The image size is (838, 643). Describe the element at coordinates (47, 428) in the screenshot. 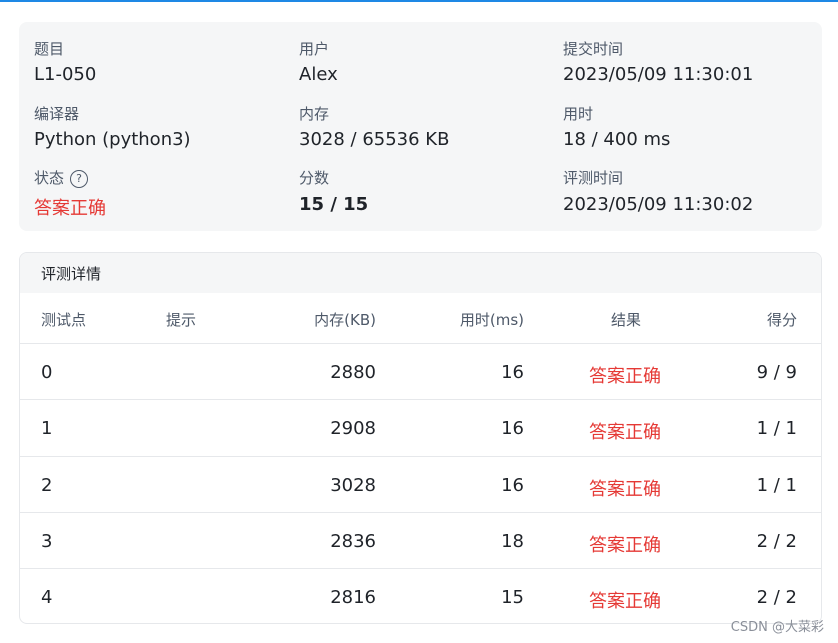

I see `row-id: 1` at that location.